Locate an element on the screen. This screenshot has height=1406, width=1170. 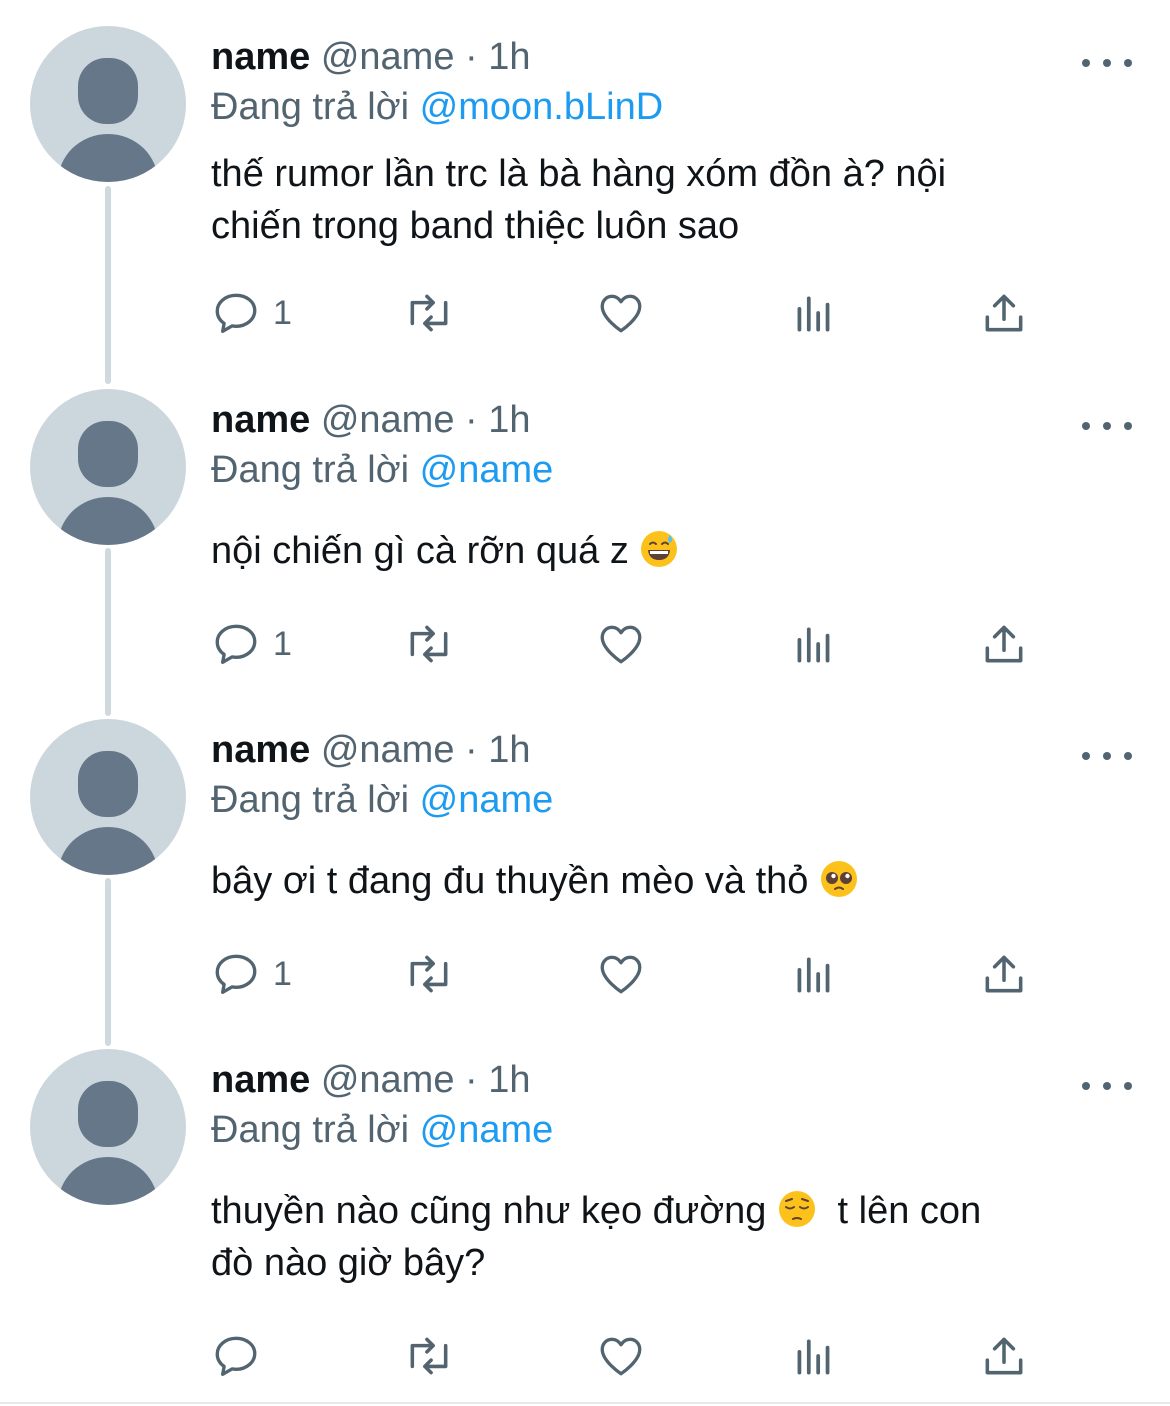
reply-button is located at coordinates (242, 1356).